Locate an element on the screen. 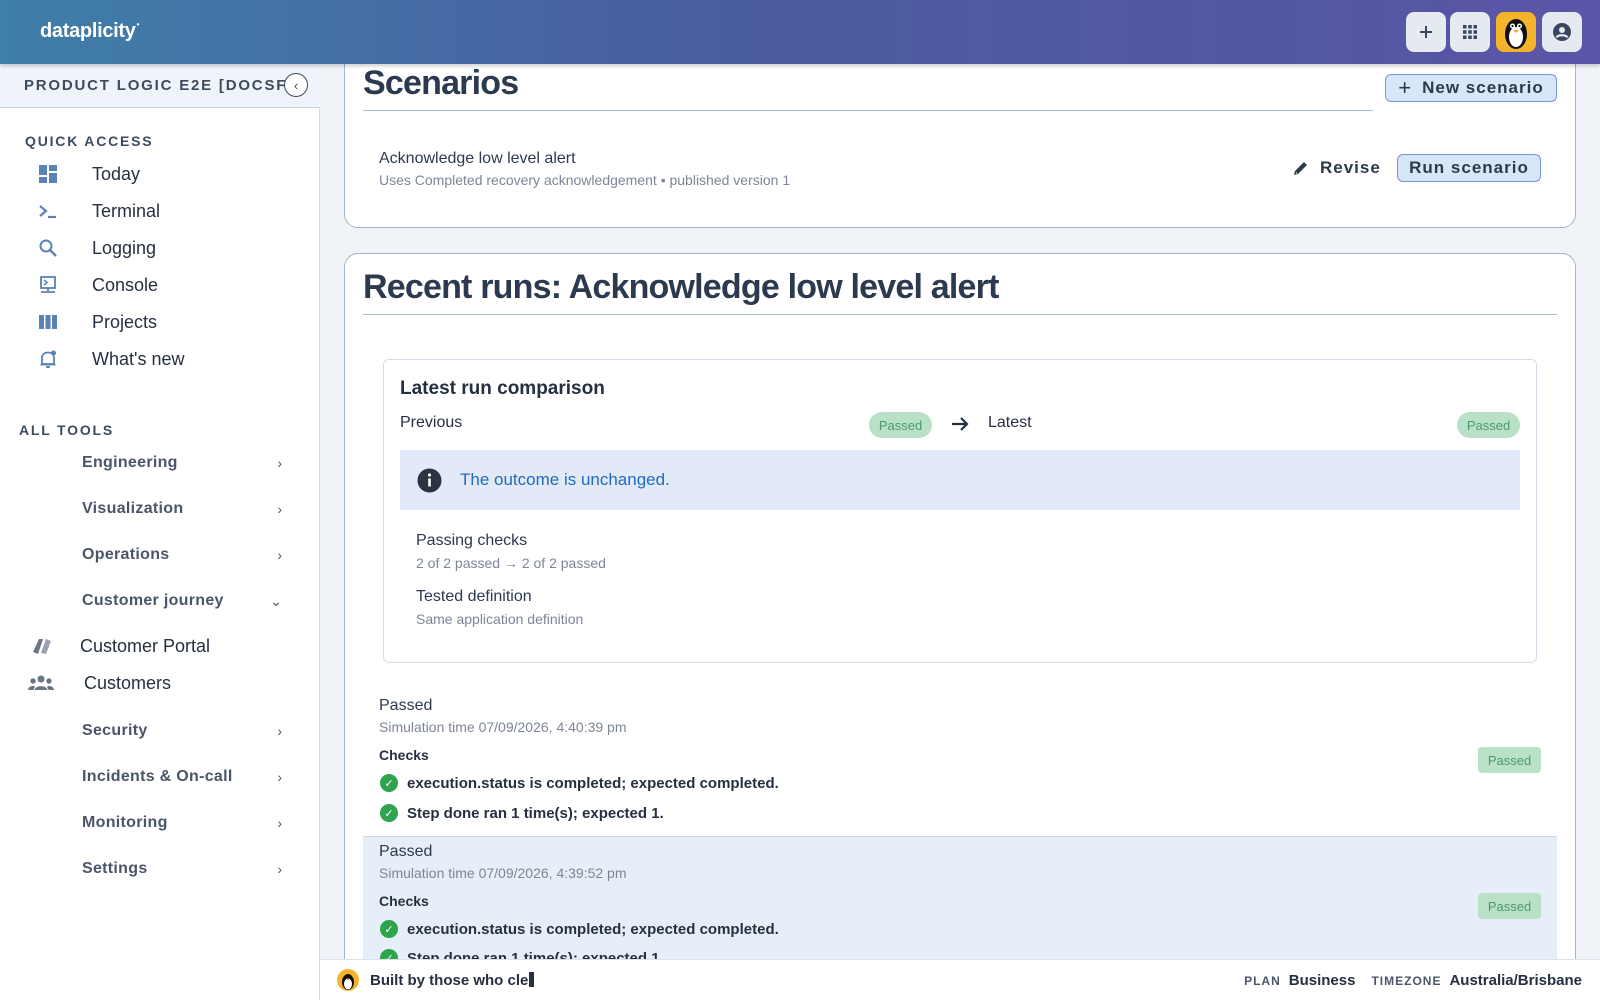  penguin-logo-icon is located at coordinates (348, 980).